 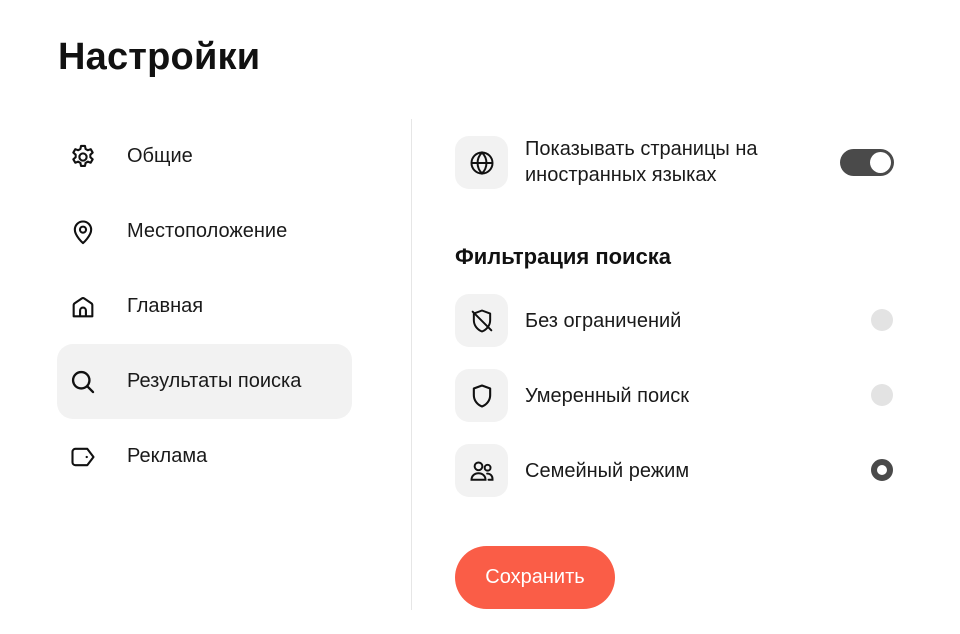 I want to click on sidebar-item-general: Общие, so click(x=204, y=156).